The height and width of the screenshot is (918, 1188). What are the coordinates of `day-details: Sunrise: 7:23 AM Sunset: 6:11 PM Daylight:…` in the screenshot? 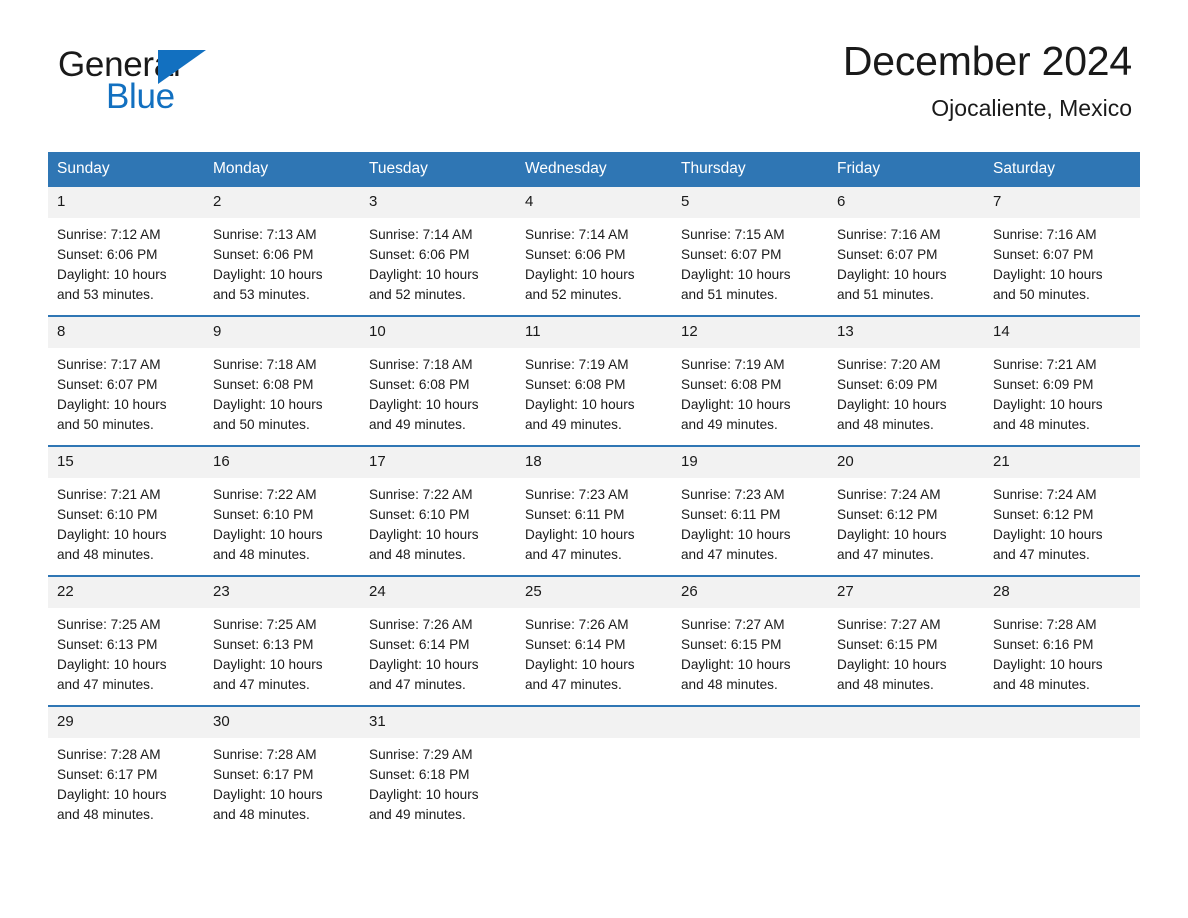 It's located at (750, 521).